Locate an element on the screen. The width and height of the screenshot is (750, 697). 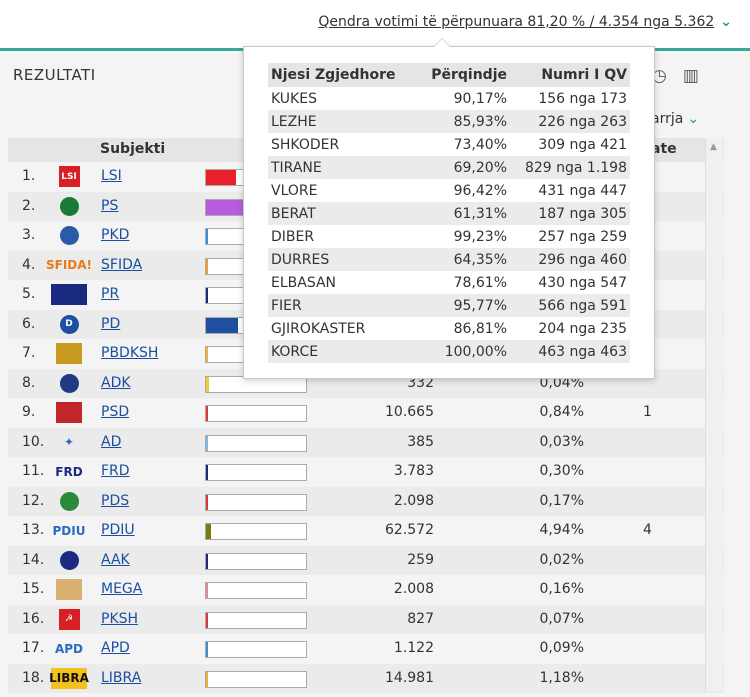
district-name: DIBER is located at coordinates (293, 236).